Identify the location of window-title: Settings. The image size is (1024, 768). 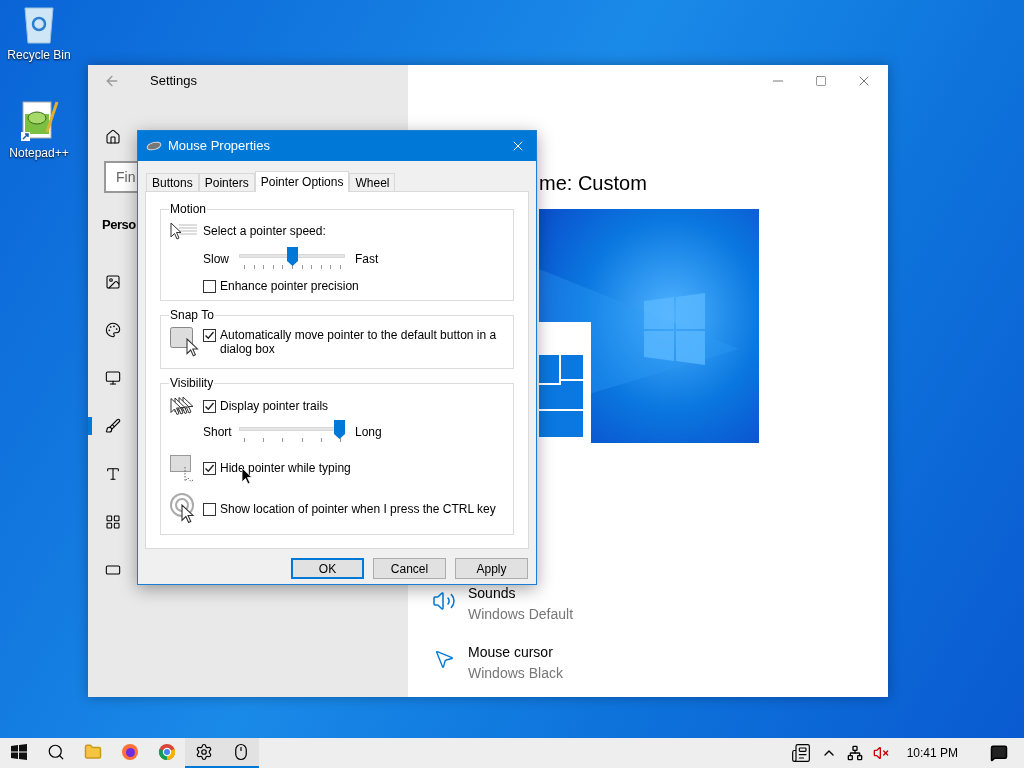
(173, 81).